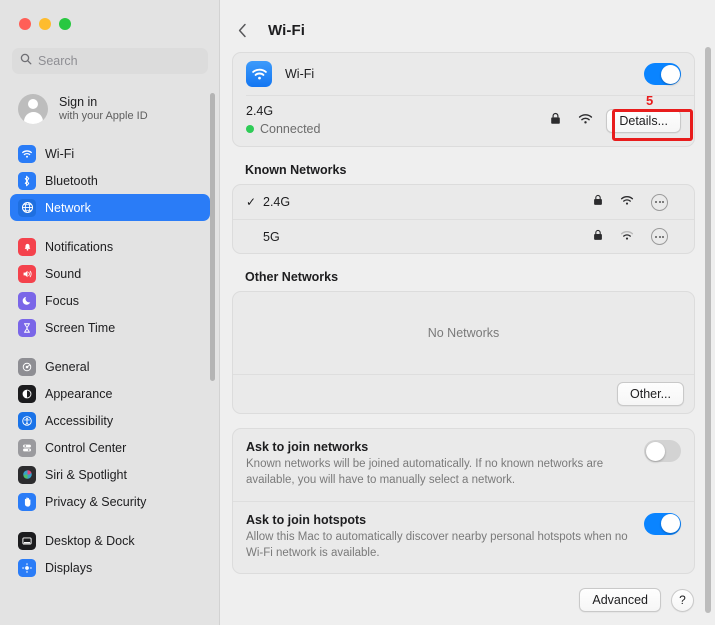  Describe the element at coordinates (27, 207) in the screenshot. I see `globe-icon` at that location.